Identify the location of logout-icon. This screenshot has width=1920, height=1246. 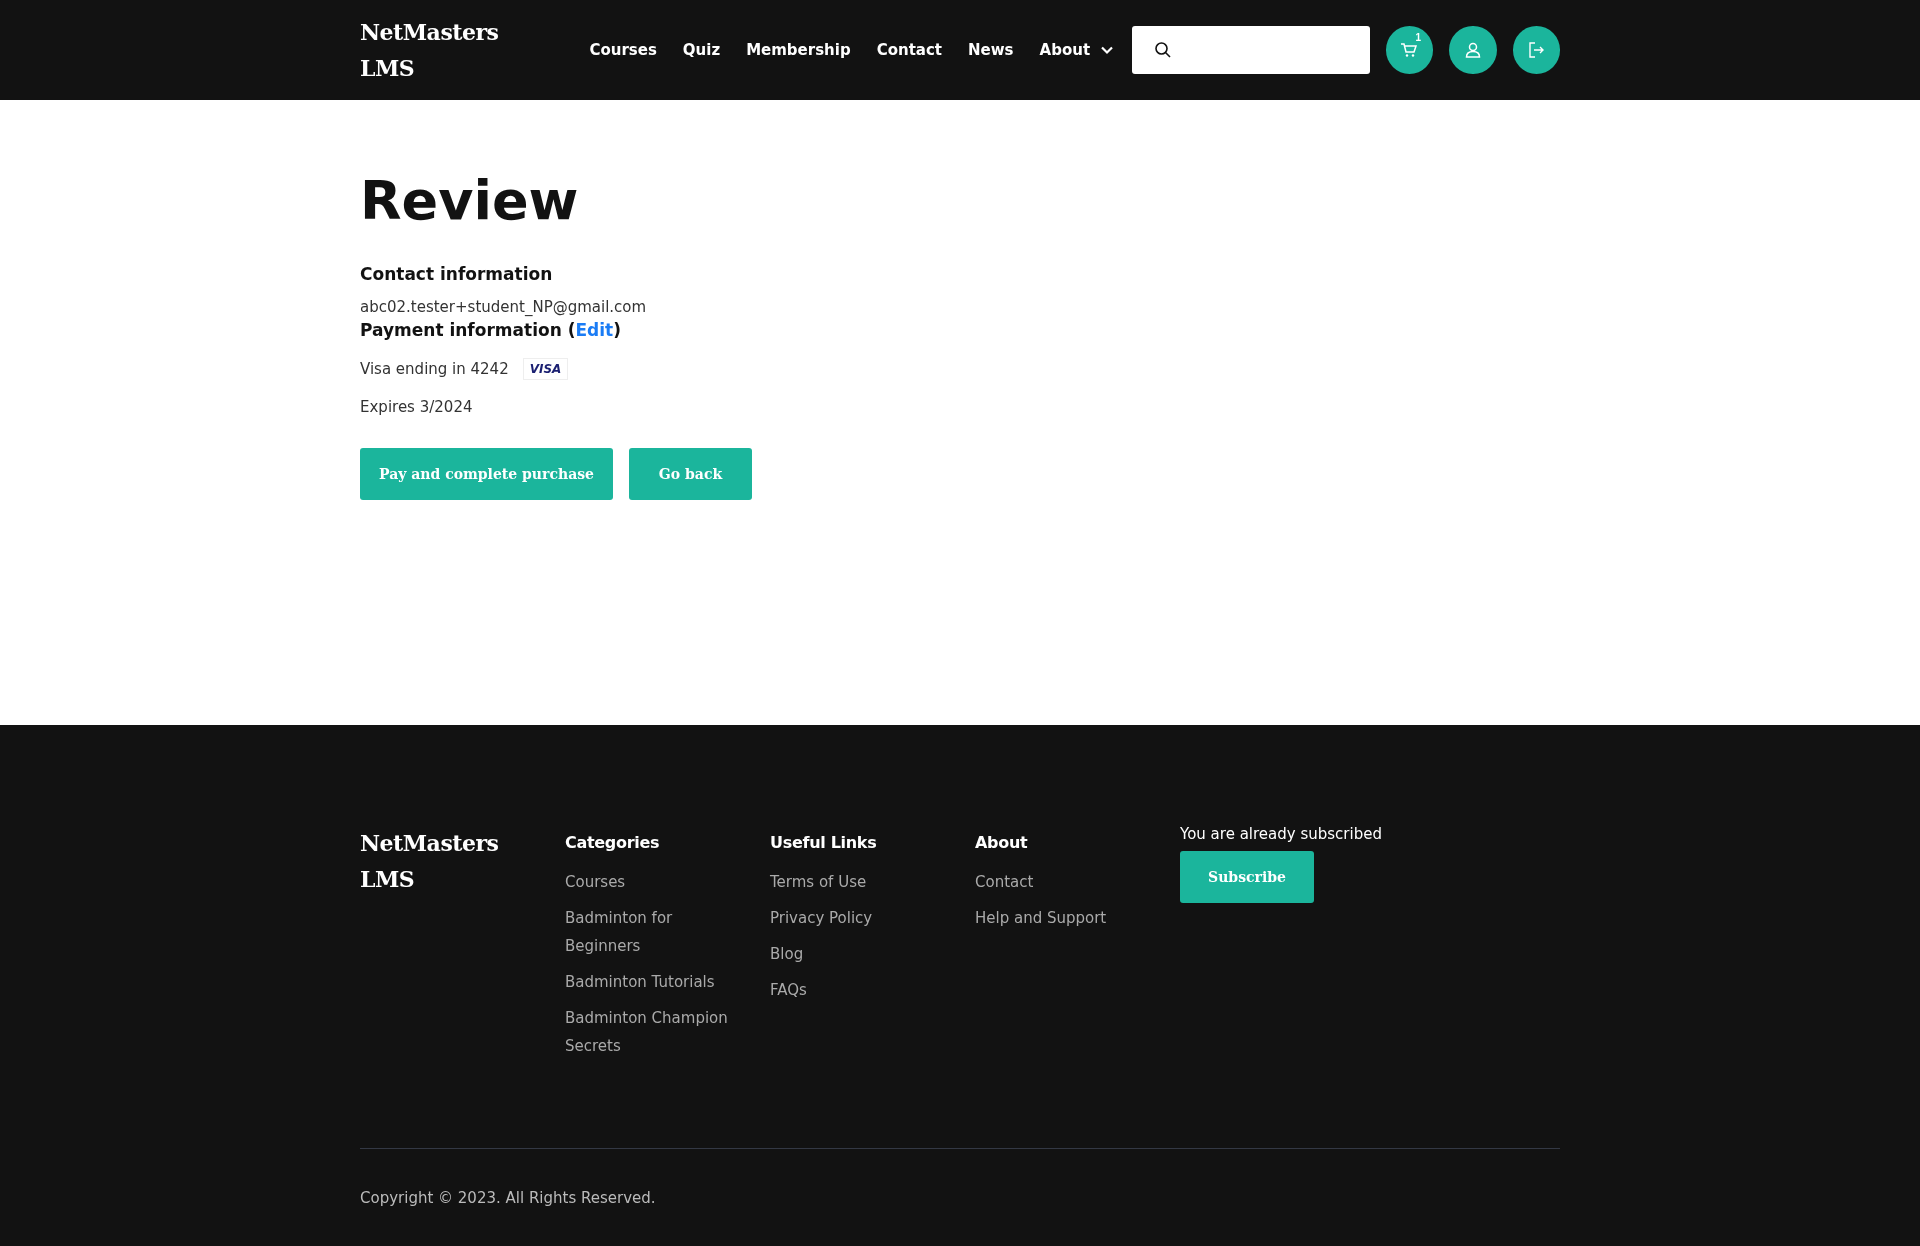
(1536, 50).